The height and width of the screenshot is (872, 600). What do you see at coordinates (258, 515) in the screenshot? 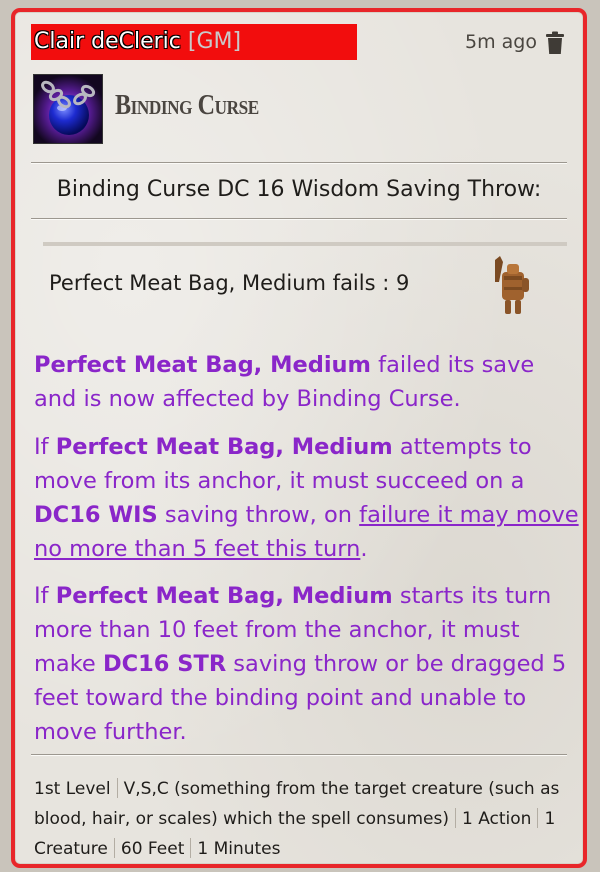
I see `effect-text: saving throw, on` at bounding box center [258, 515].